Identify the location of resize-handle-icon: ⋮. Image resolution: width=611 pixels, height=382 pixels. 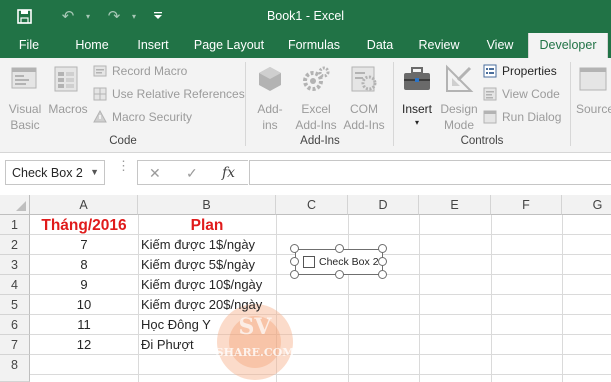
(123, 170).